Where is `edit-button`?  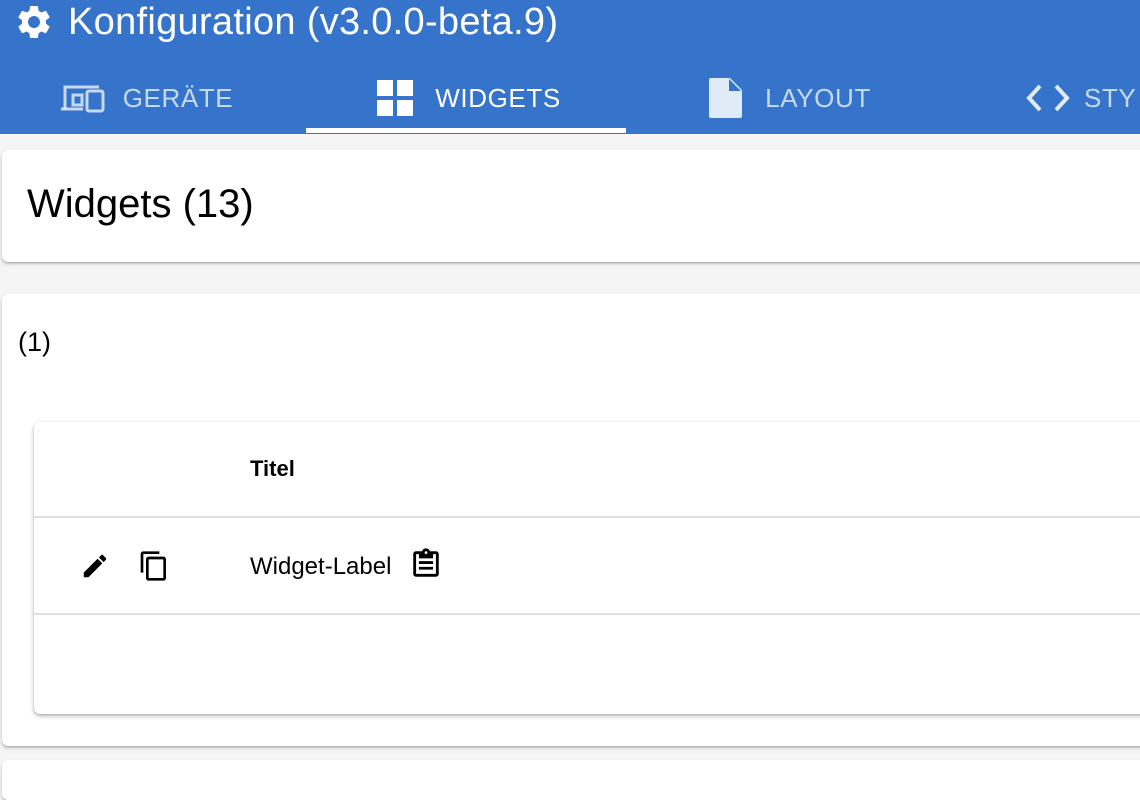 edit-button is located at coordinates (95, 566).